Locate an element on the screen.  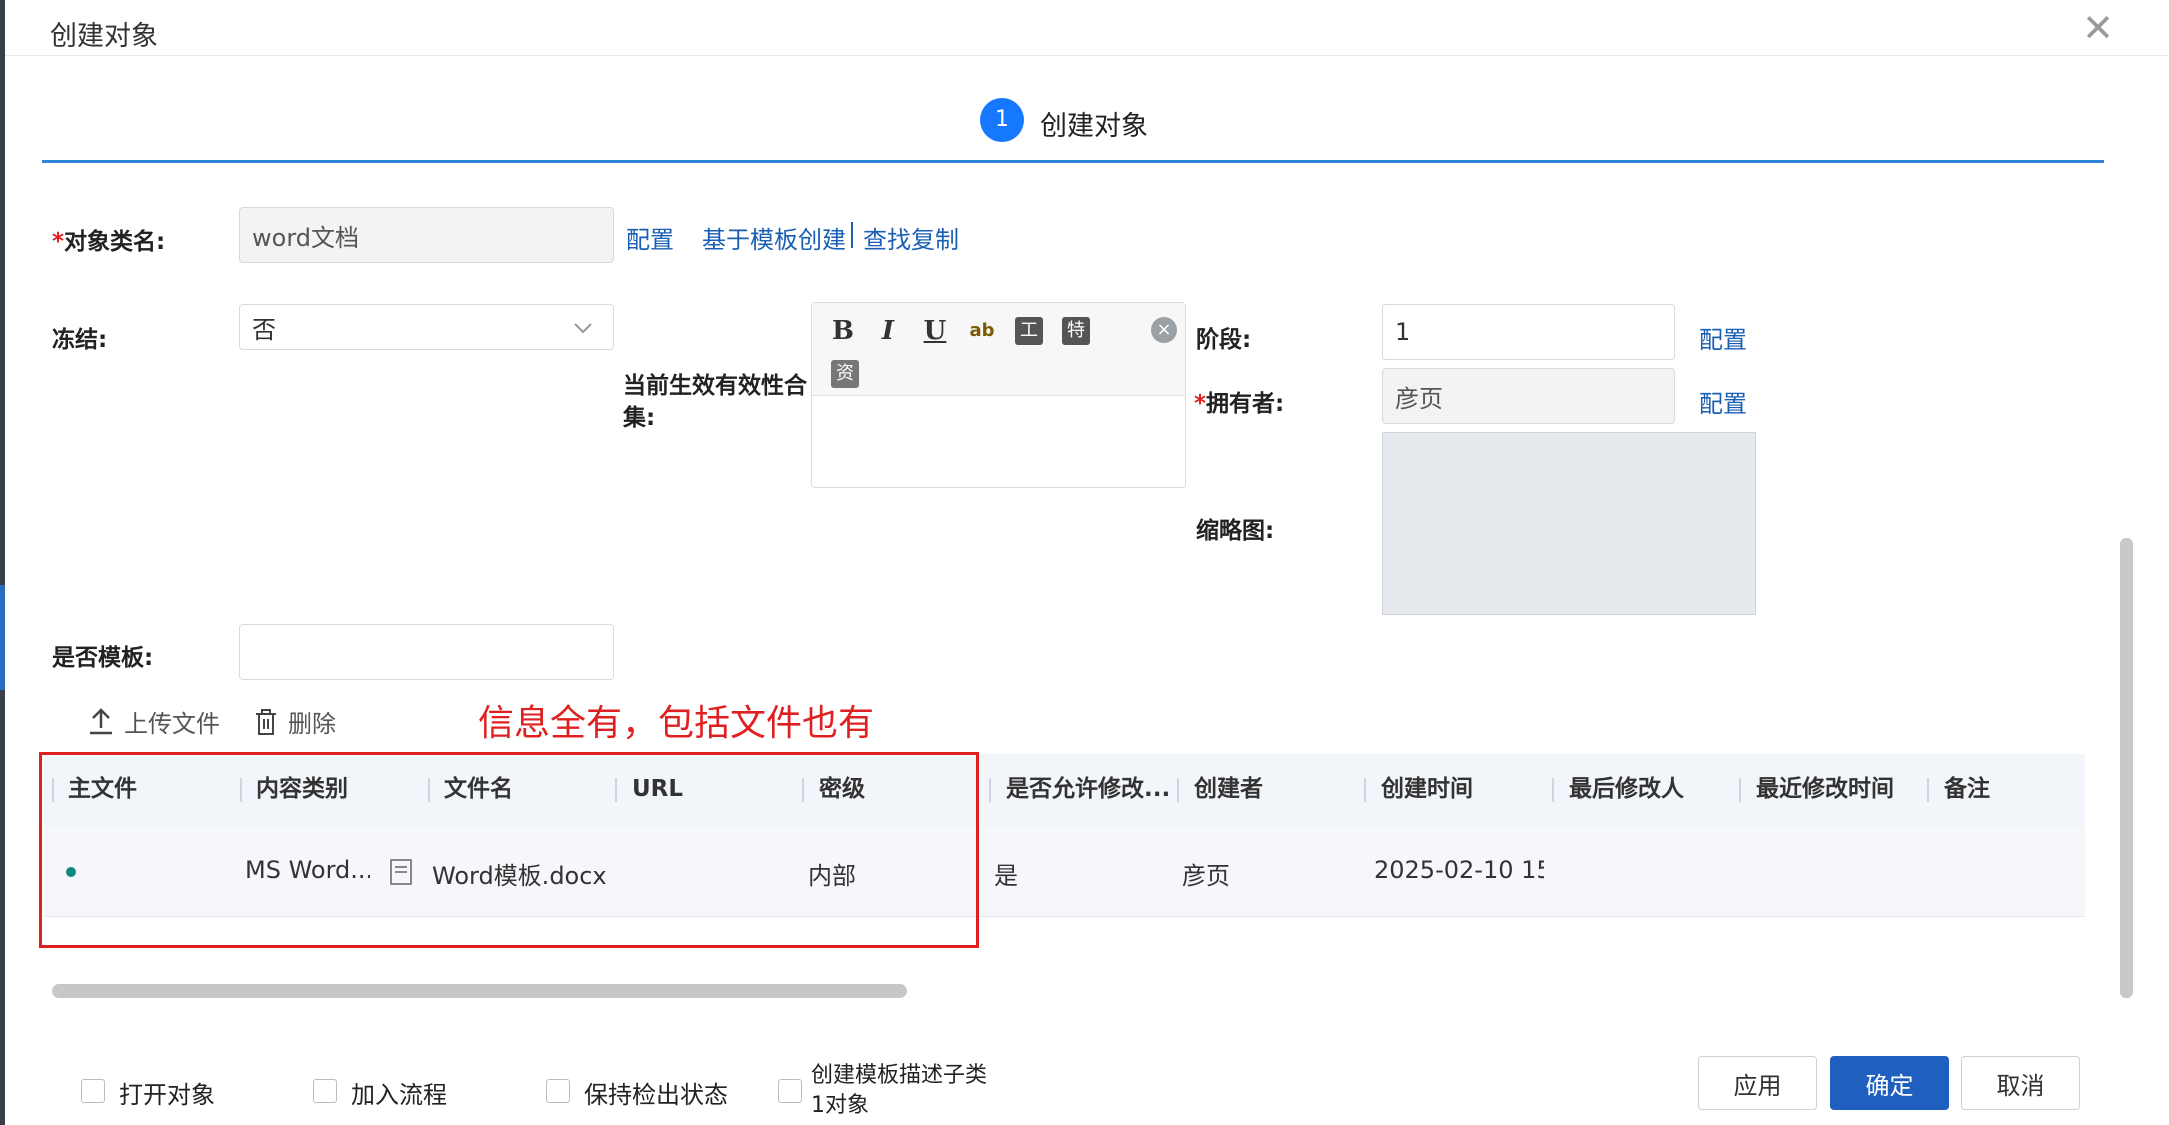
bold-button: B is located at coordinates (843, 331).